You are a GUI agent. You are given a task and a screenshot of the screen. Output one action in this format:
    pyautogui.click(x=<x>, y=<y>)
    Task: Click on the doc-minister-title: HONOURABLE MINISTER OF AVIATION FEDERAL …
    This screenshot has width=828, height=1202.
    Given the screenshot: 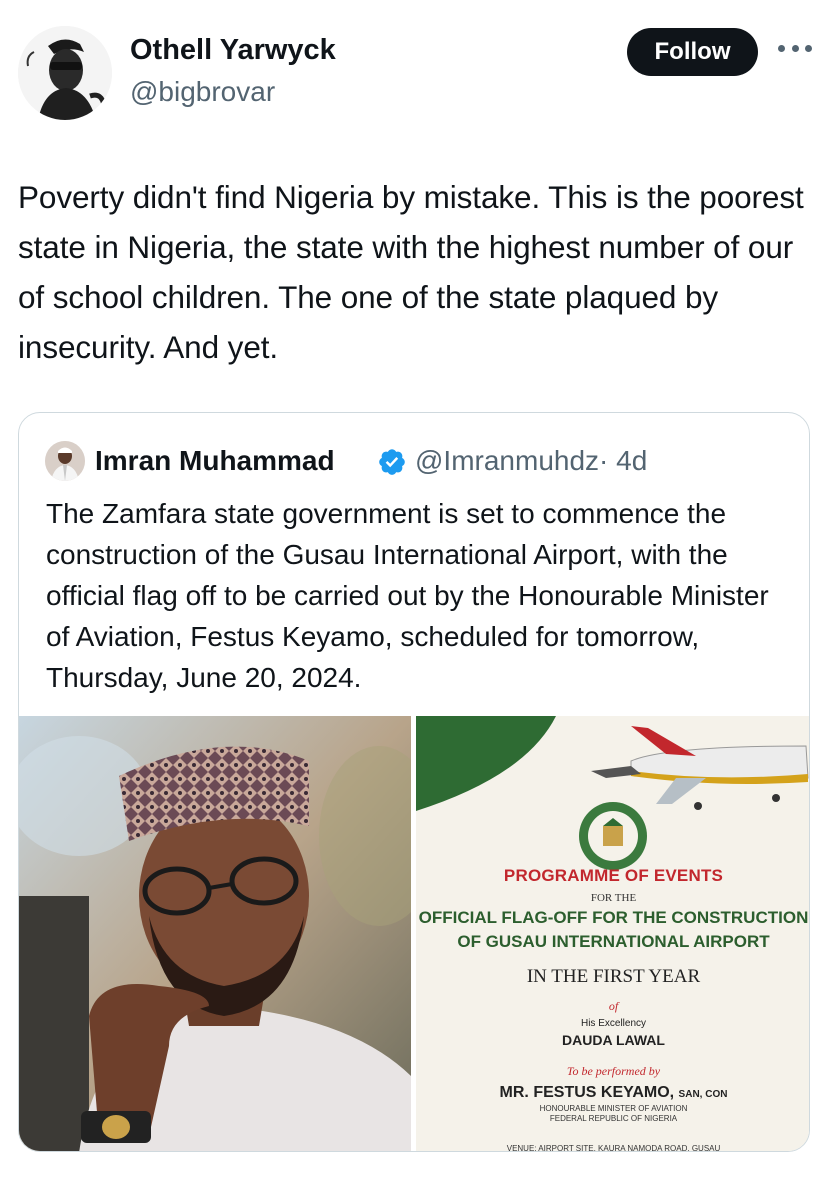 What is the action you would take?
    pyautogui.click(x=613, y=1113)
    